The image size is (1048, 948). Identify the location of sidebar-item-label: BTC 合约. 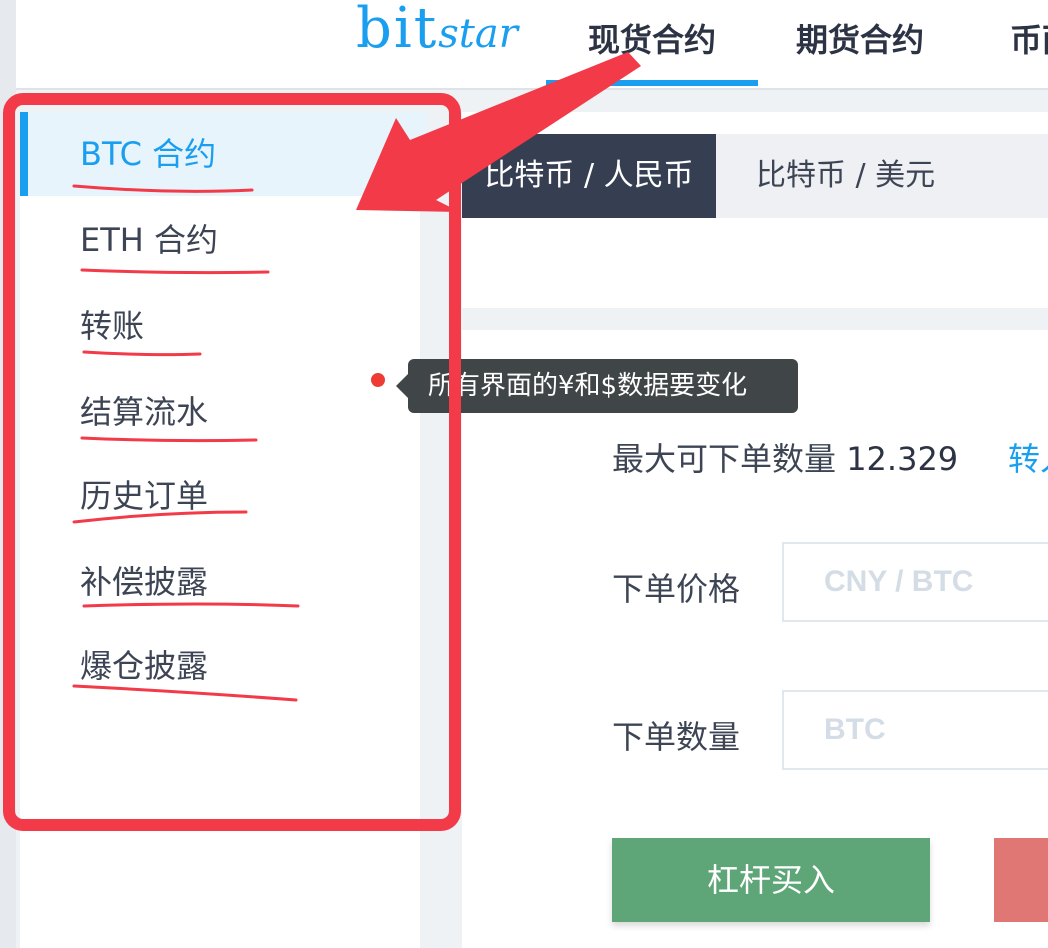
(148, 154).